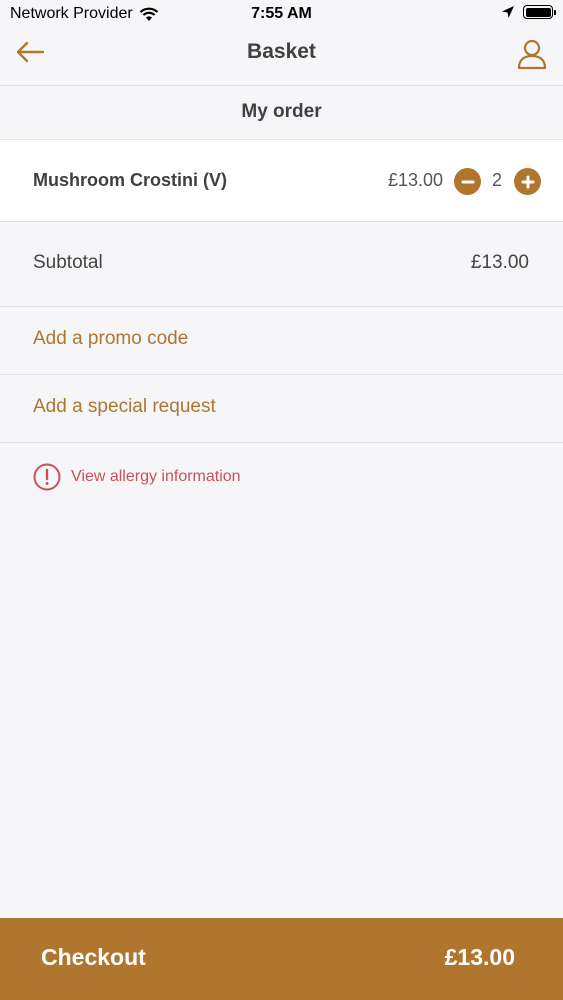 The height and width of the screenshot is (1000, 563). Describe the element at coordinates (281, 113) in the screenshot. I see `section-title: My order` at that location.